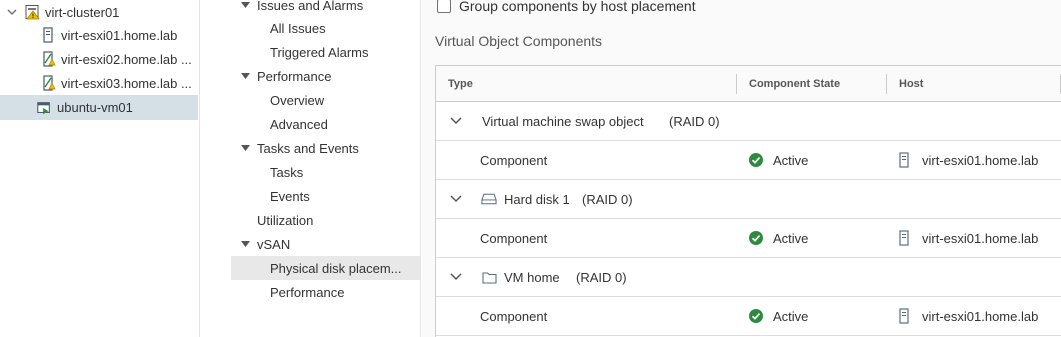 The height and width of the screenshot is (337, 1061). Describe the element at coordinates (748, 121) in the screenshot. I see `object-row-swap: Virtual machine swap object (RAID 0)` at that location.